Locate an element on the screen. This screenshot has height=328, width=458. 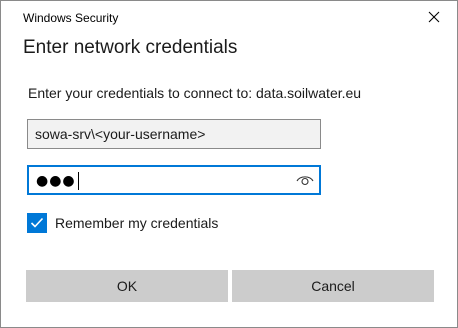
password-masked-value: ●●● is located at coordinates (56, 181).